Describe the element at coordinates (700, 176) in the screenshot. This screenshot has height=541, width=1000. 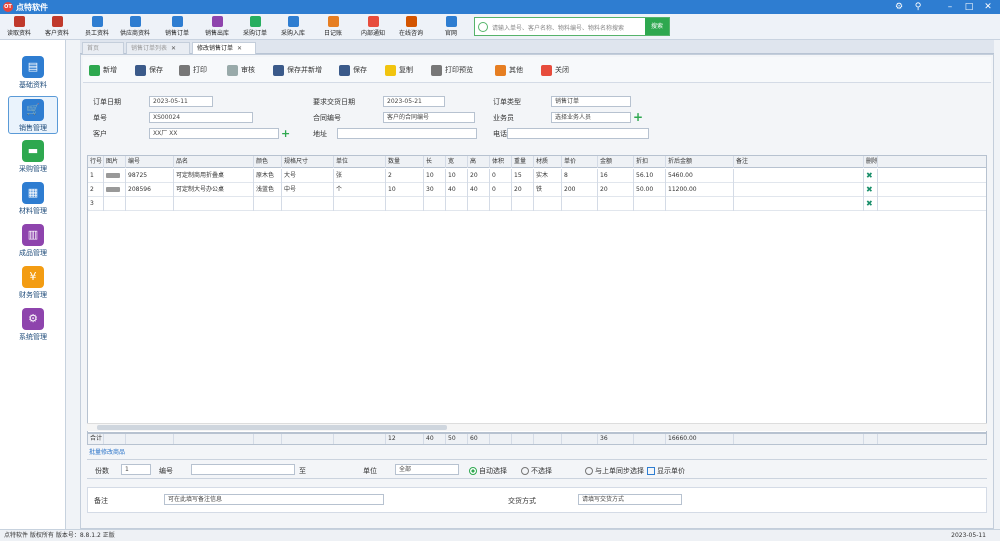
I see `table-cell: 5460.00` at that location.